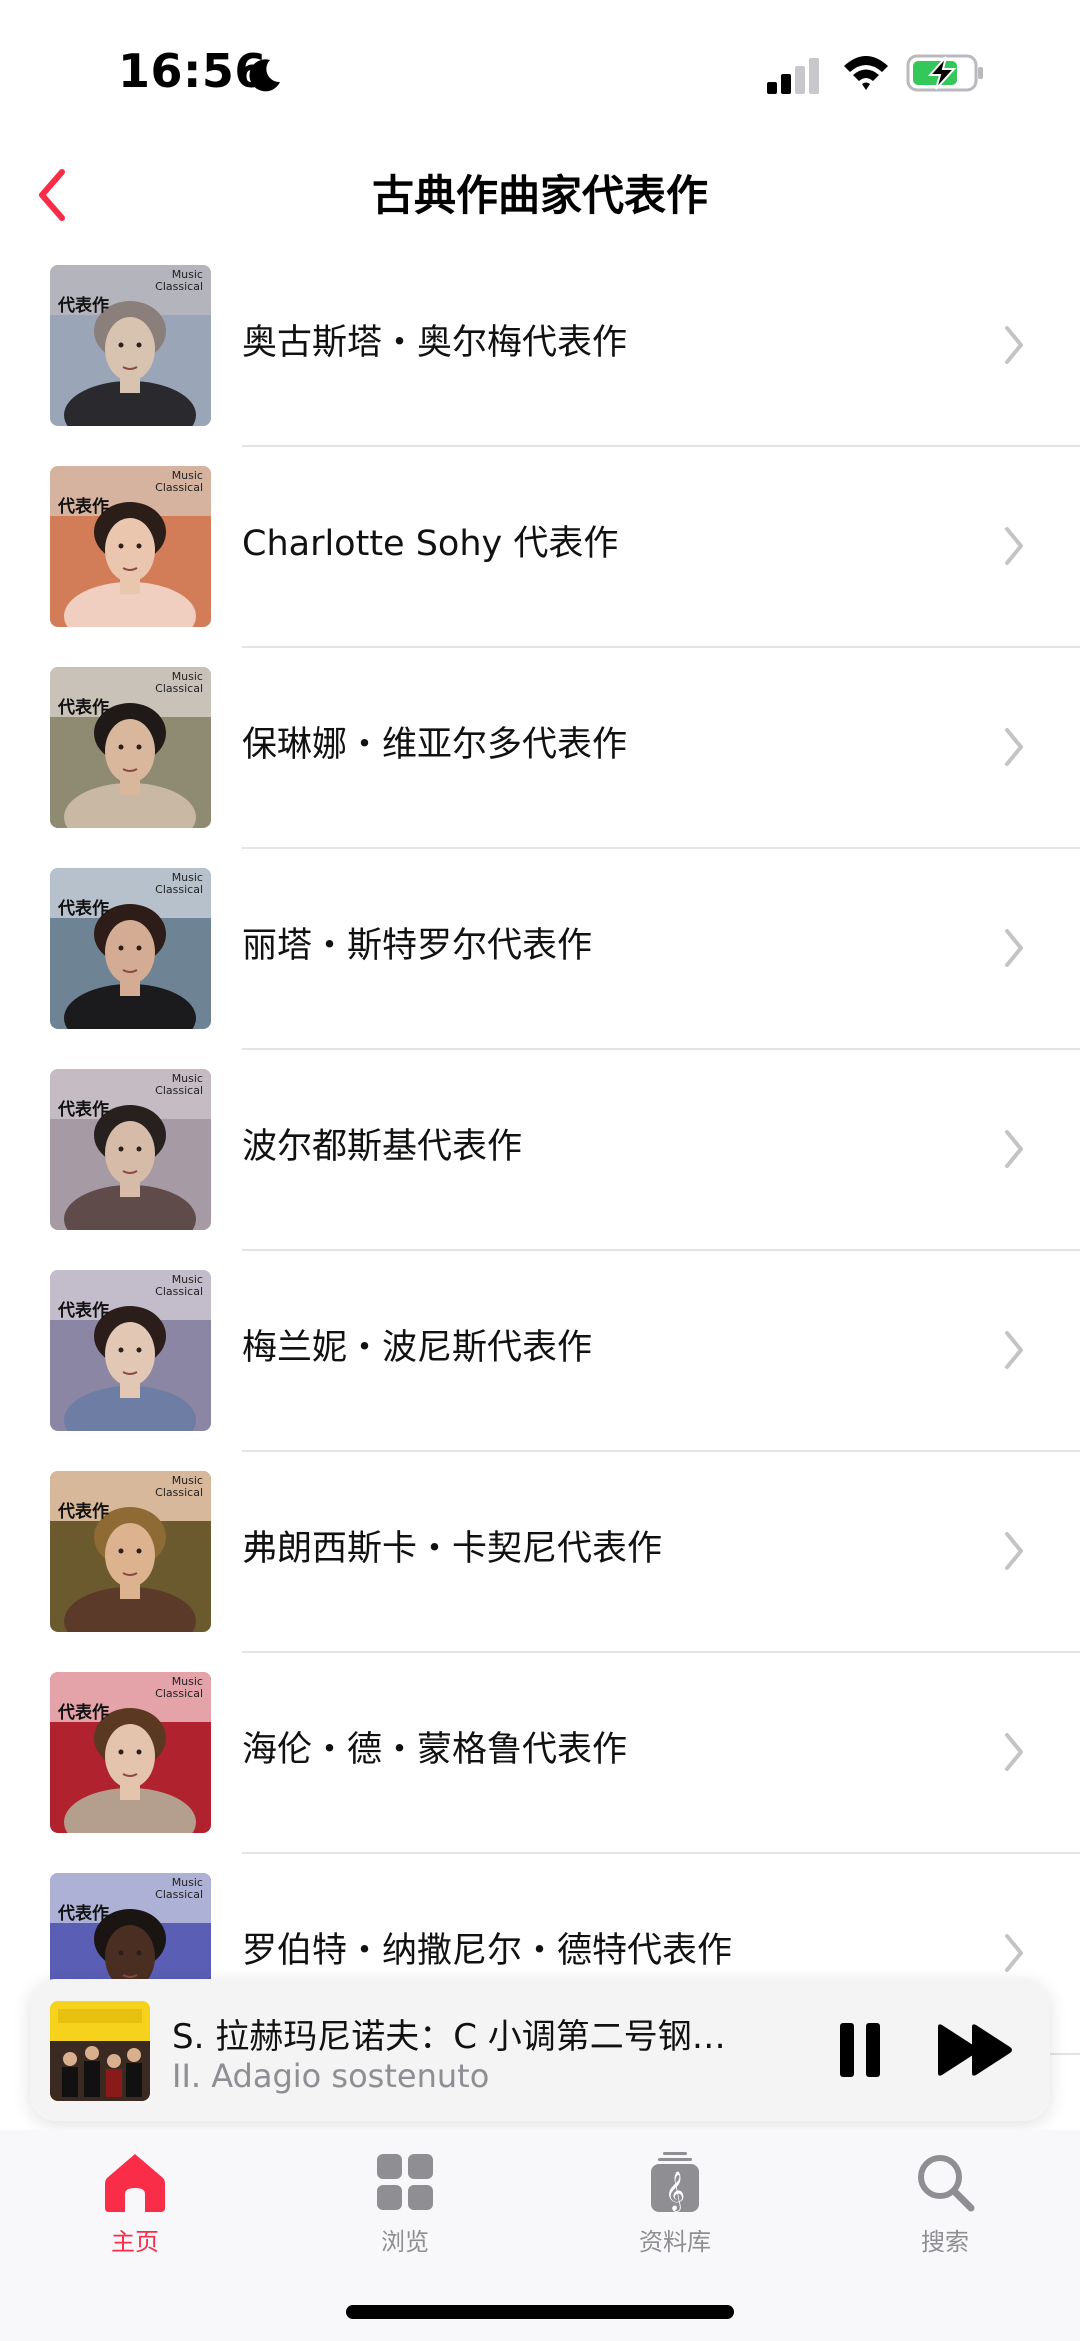 The height and width of the screenshot is (2341, 1080). I want to click on pause-icon, so click(860, 2050).